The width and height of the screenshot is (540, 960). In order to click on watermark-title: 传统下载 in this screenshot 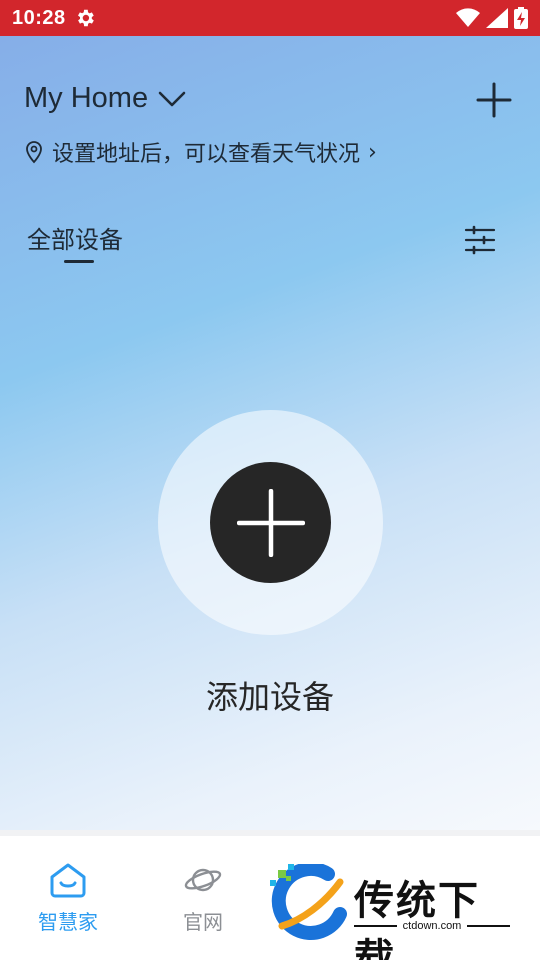, I will do `click(417, 919)`.